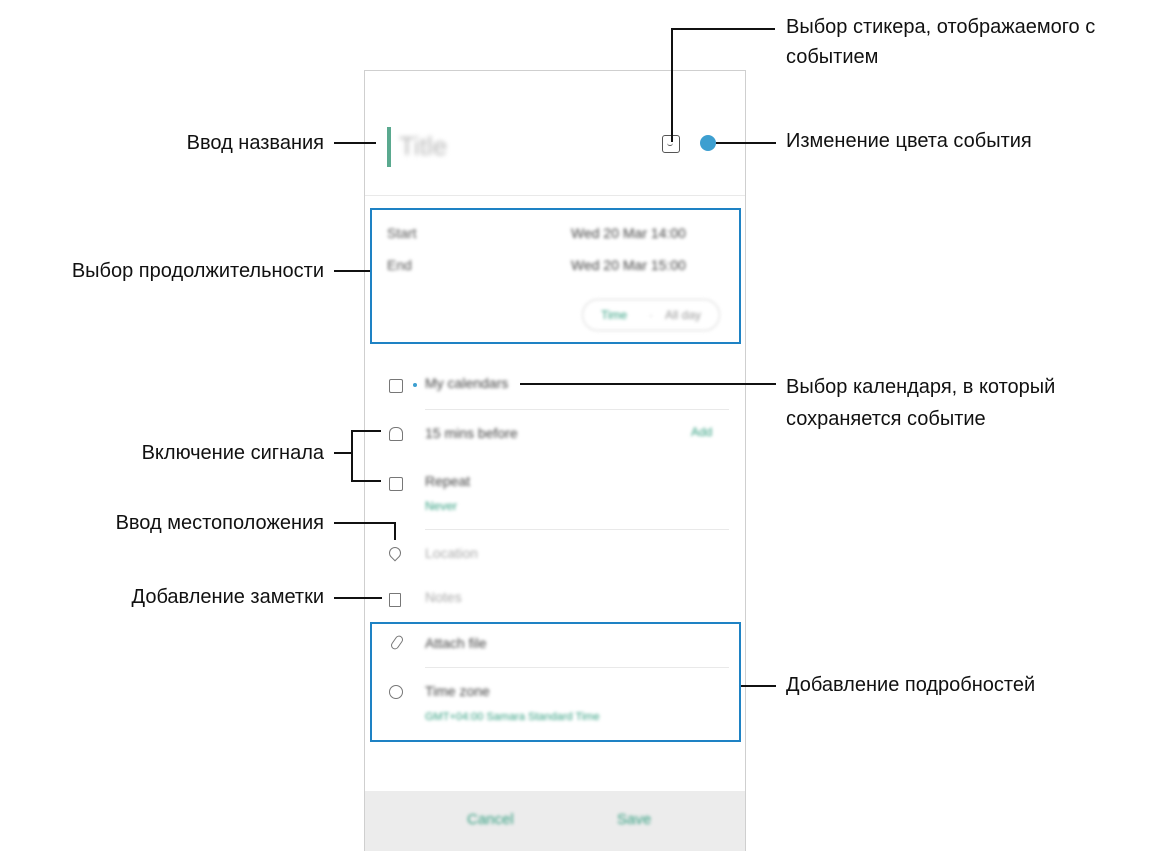  I want to click on location-input: Location, so click(451, 553).